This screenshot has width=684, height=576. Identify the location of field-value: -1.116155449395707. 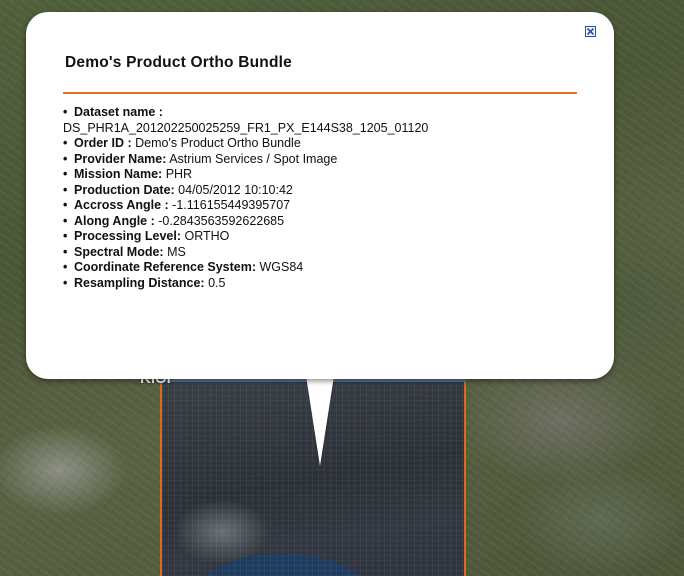
(229, 205).